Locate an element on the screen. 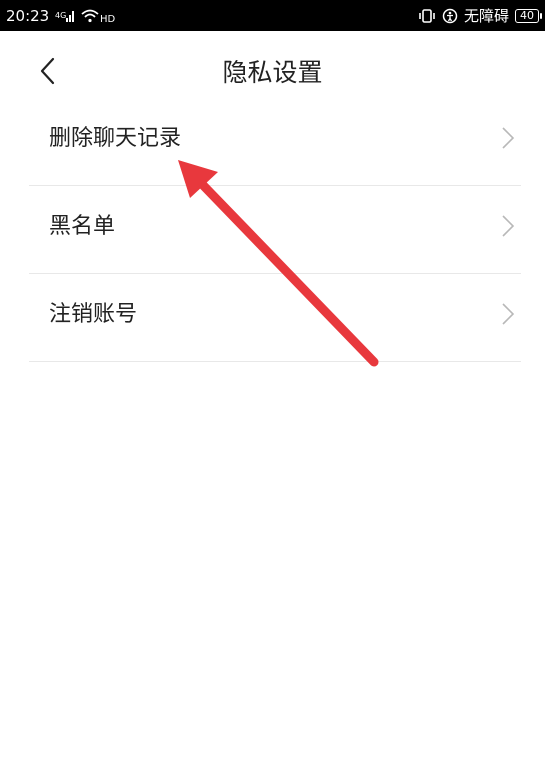  wifi-hd-icon: HD is located at coordinates (98, 16).